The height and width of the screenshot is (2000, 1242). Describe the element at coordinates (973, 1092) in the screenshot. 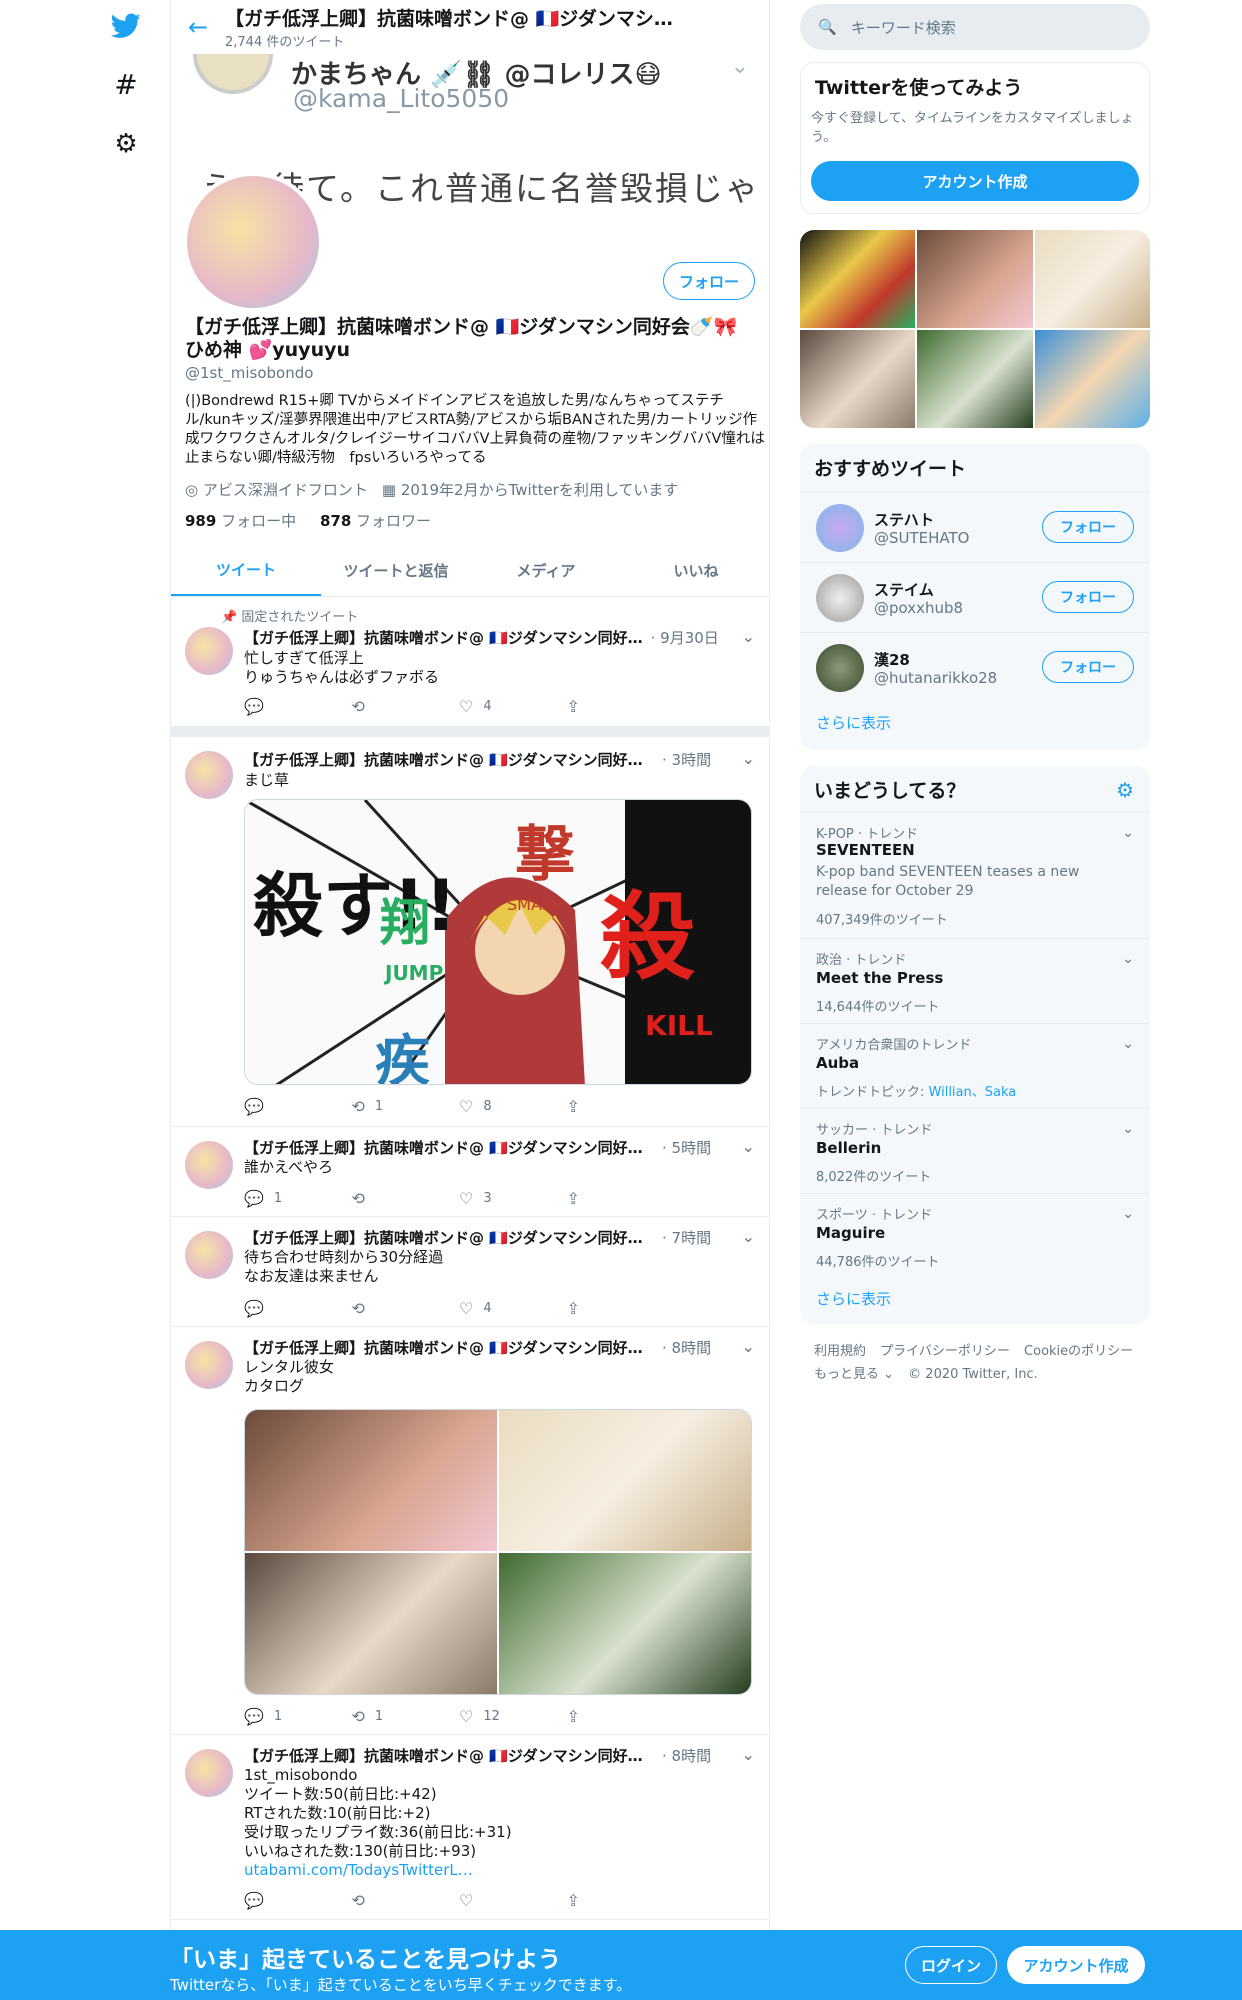

I see `trend-topic-links: Willian、Saka` at that location.